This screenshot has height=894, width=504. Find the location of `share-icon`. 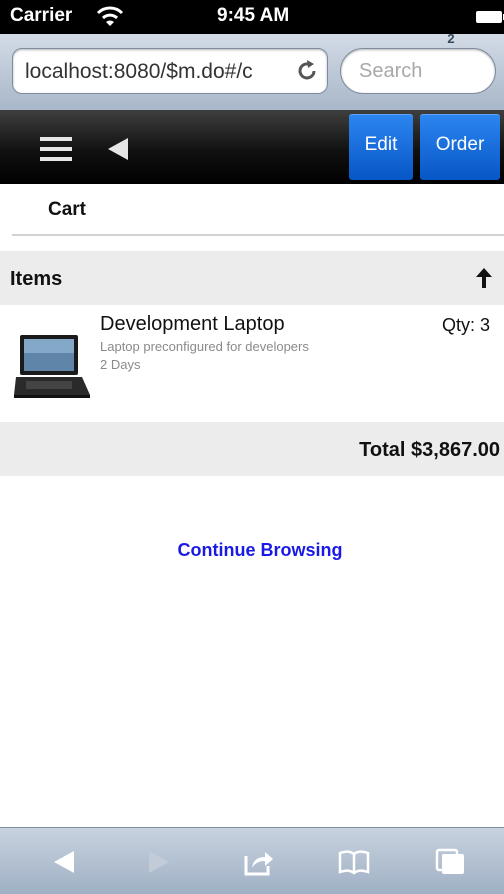

share-icon is located at coordinates (259, 862).